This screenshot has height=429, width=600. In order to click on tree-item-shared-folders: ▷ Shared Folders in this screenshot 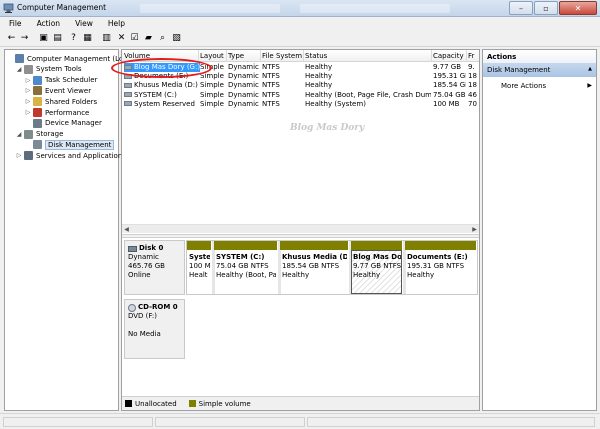, I will do `click(60, 101)`.